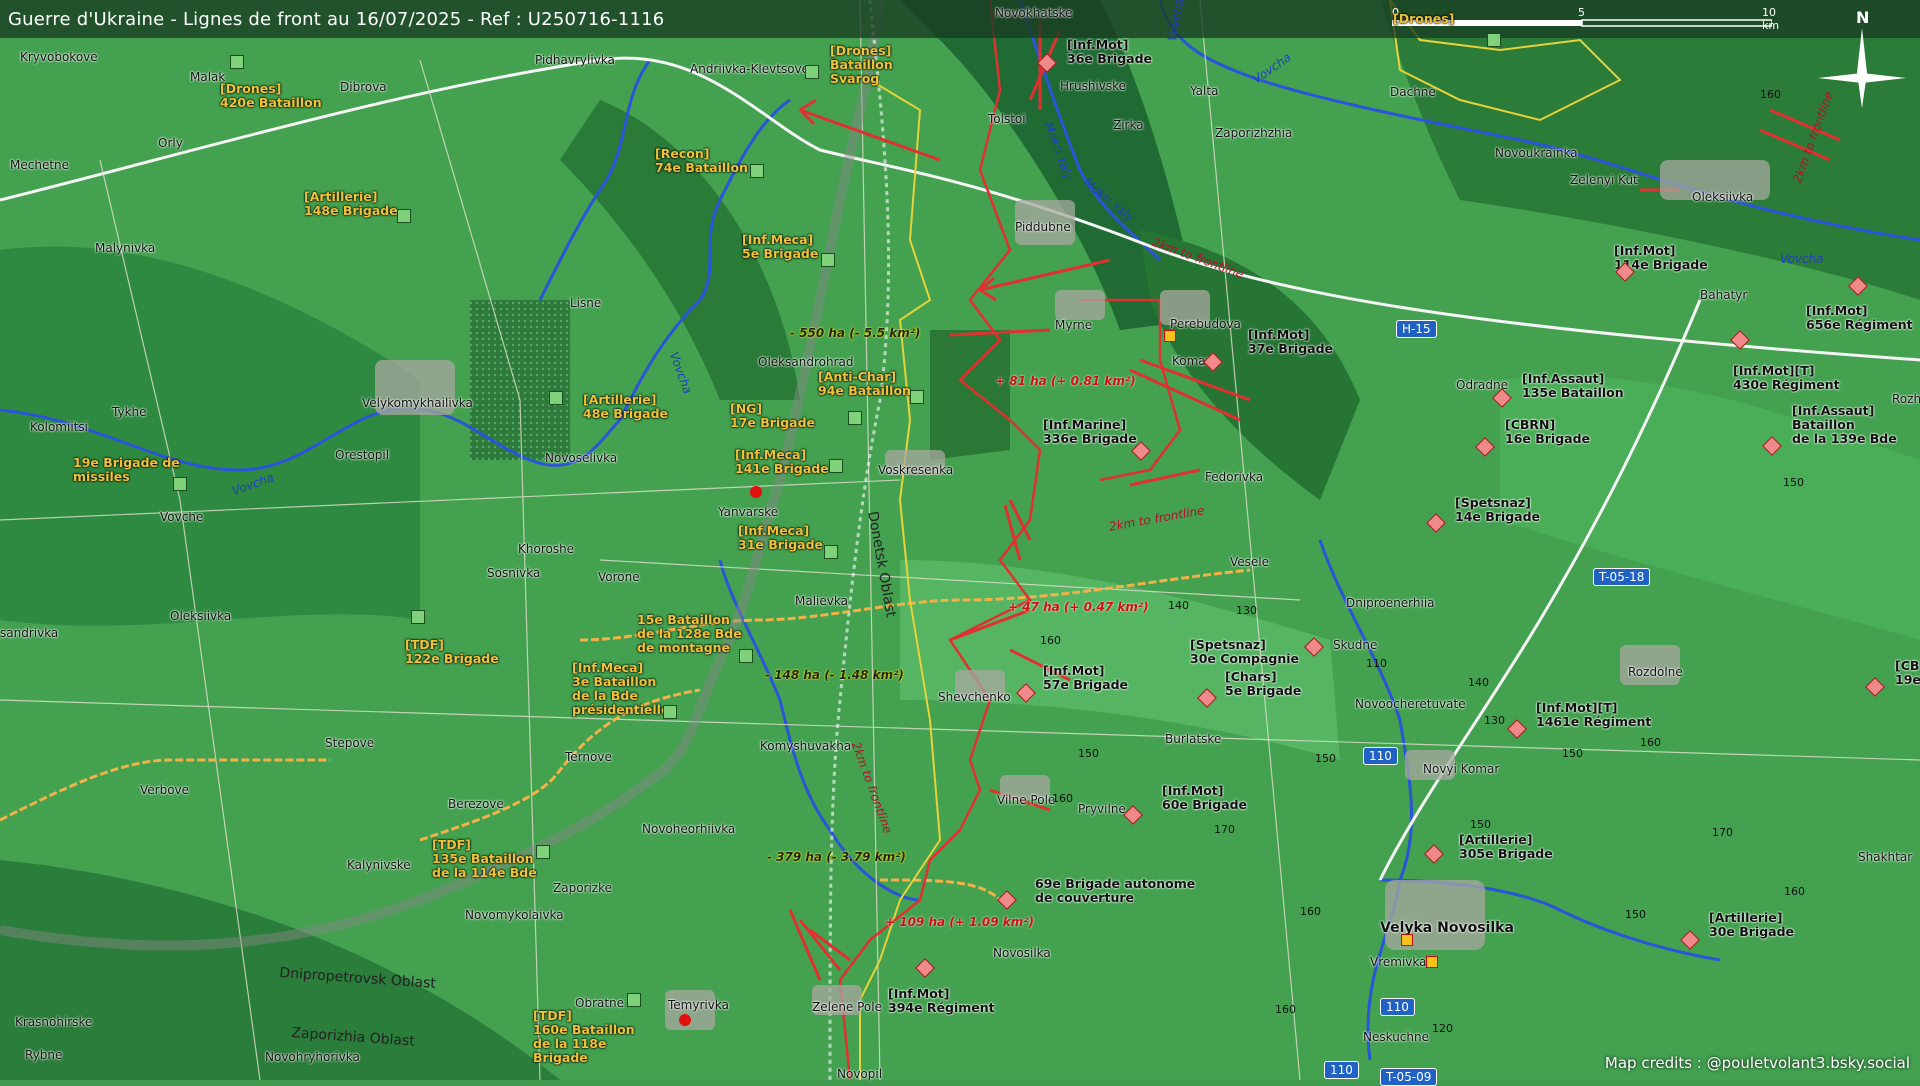 The image size is (1920, 1086). I want to click on strike-point-icon, so click(756, 492).